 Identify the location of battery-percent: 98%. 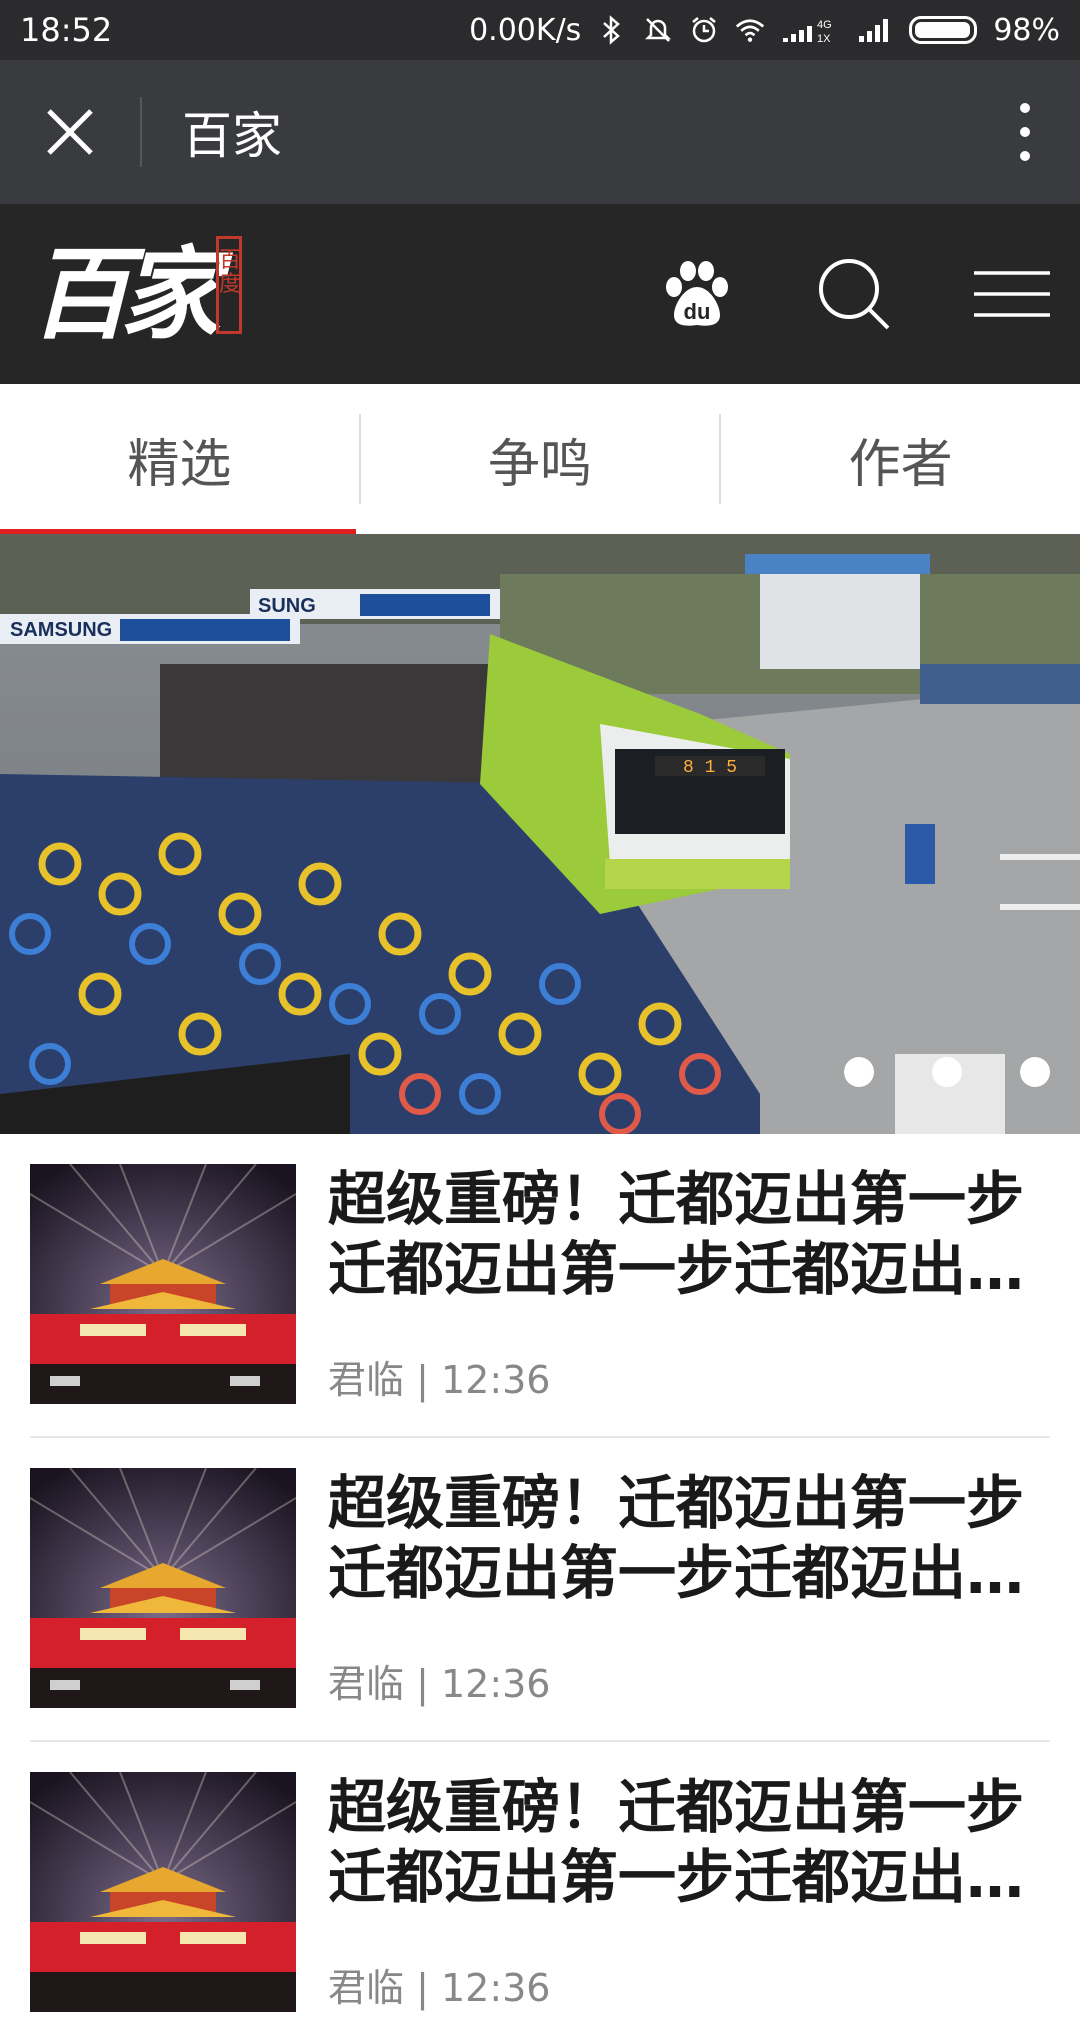
(1026, 30).